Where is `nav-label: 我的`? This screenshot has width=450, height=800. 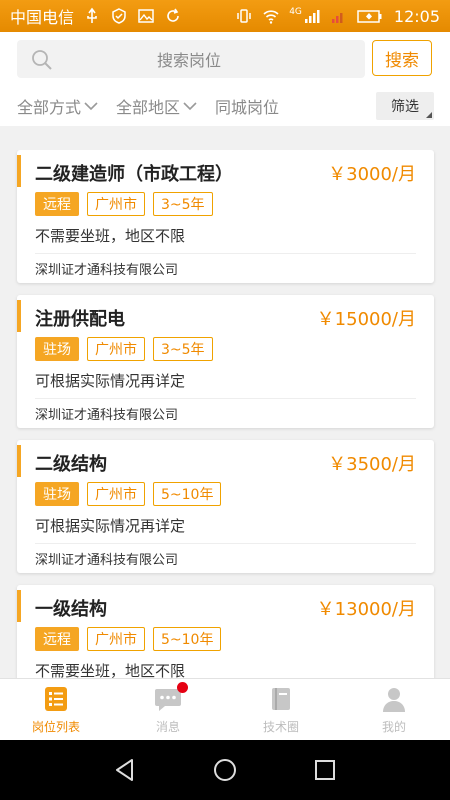 nav-label: 我的 is located at coordinates (393, 727).